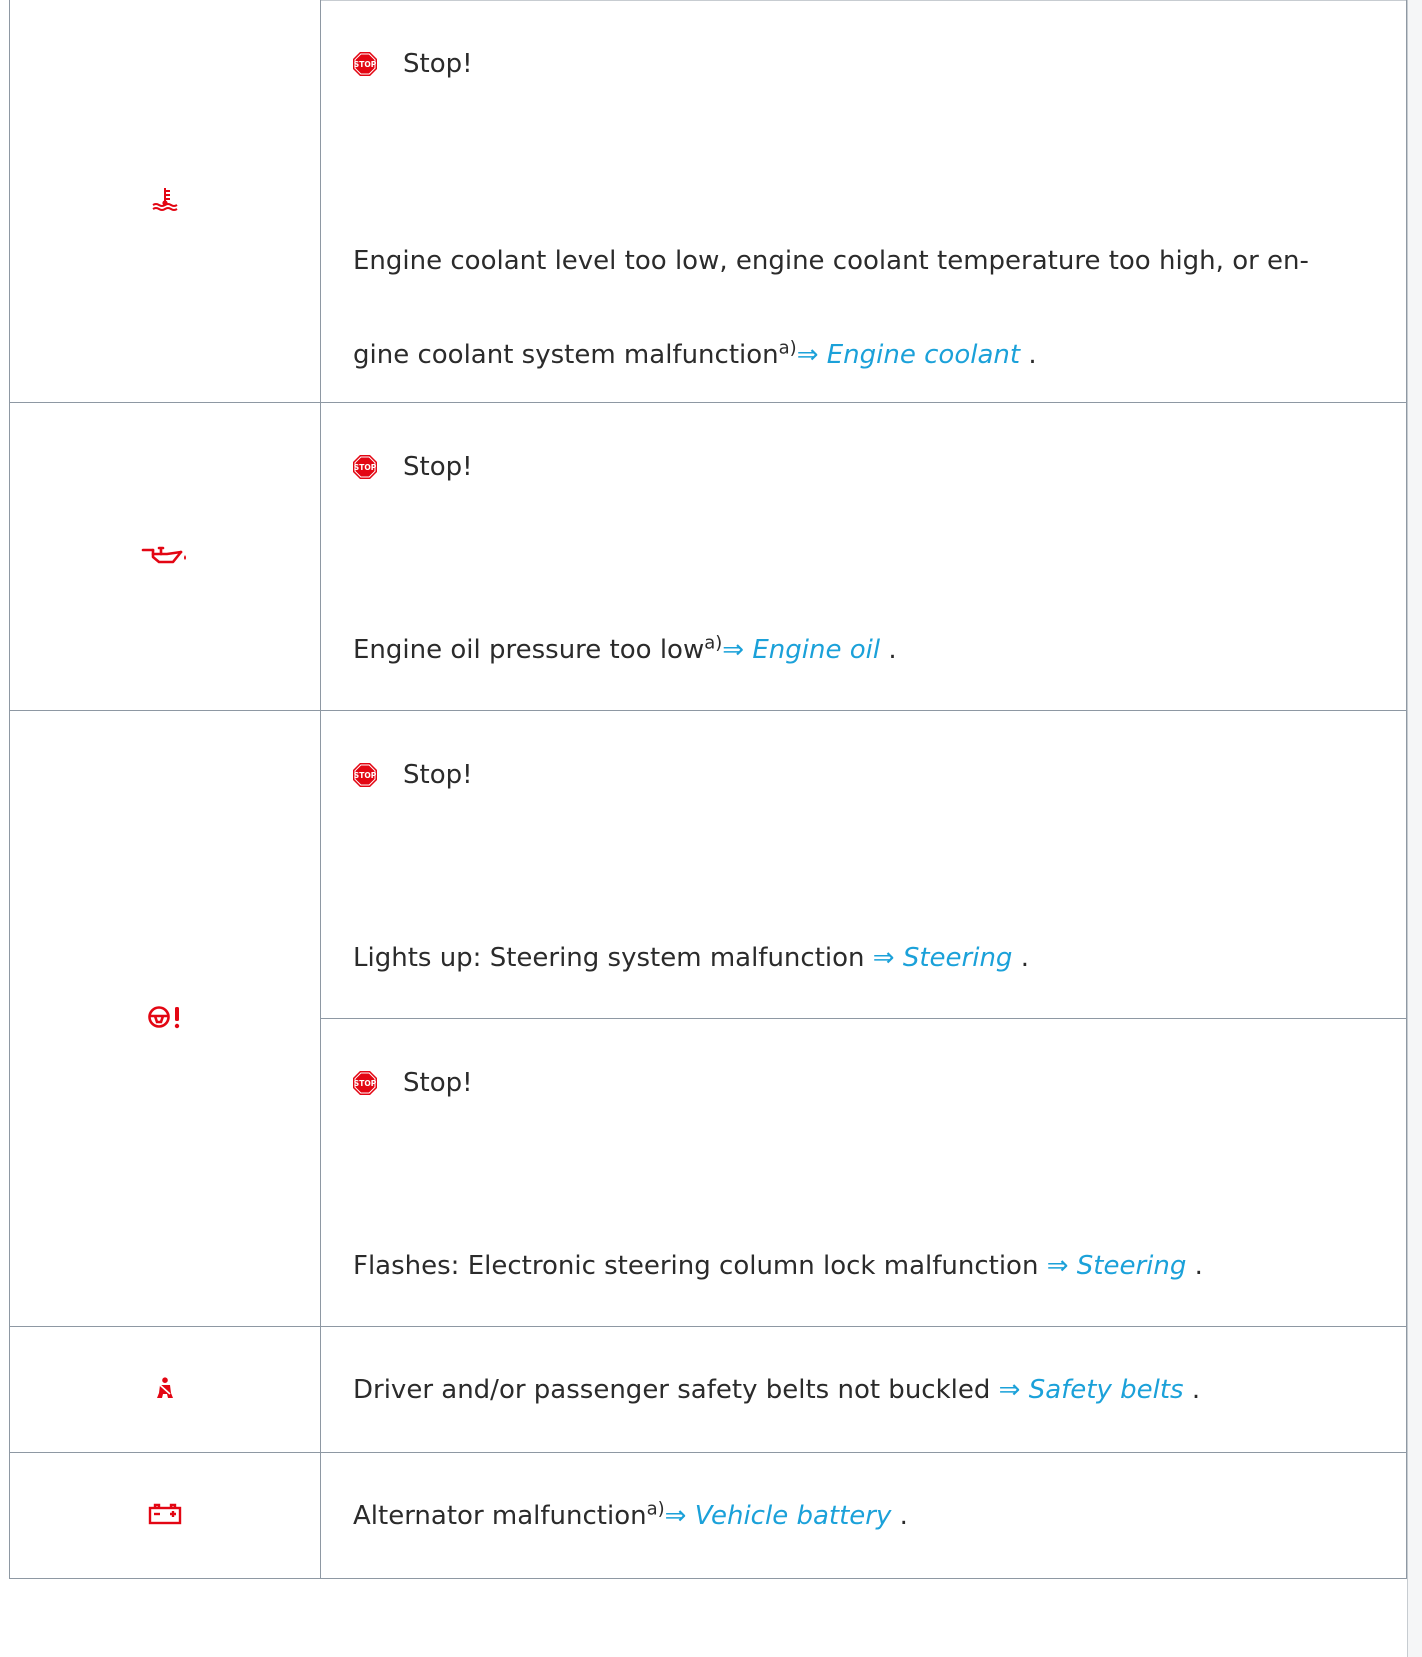  I want to click on battery-icon, so click(165, 1513).